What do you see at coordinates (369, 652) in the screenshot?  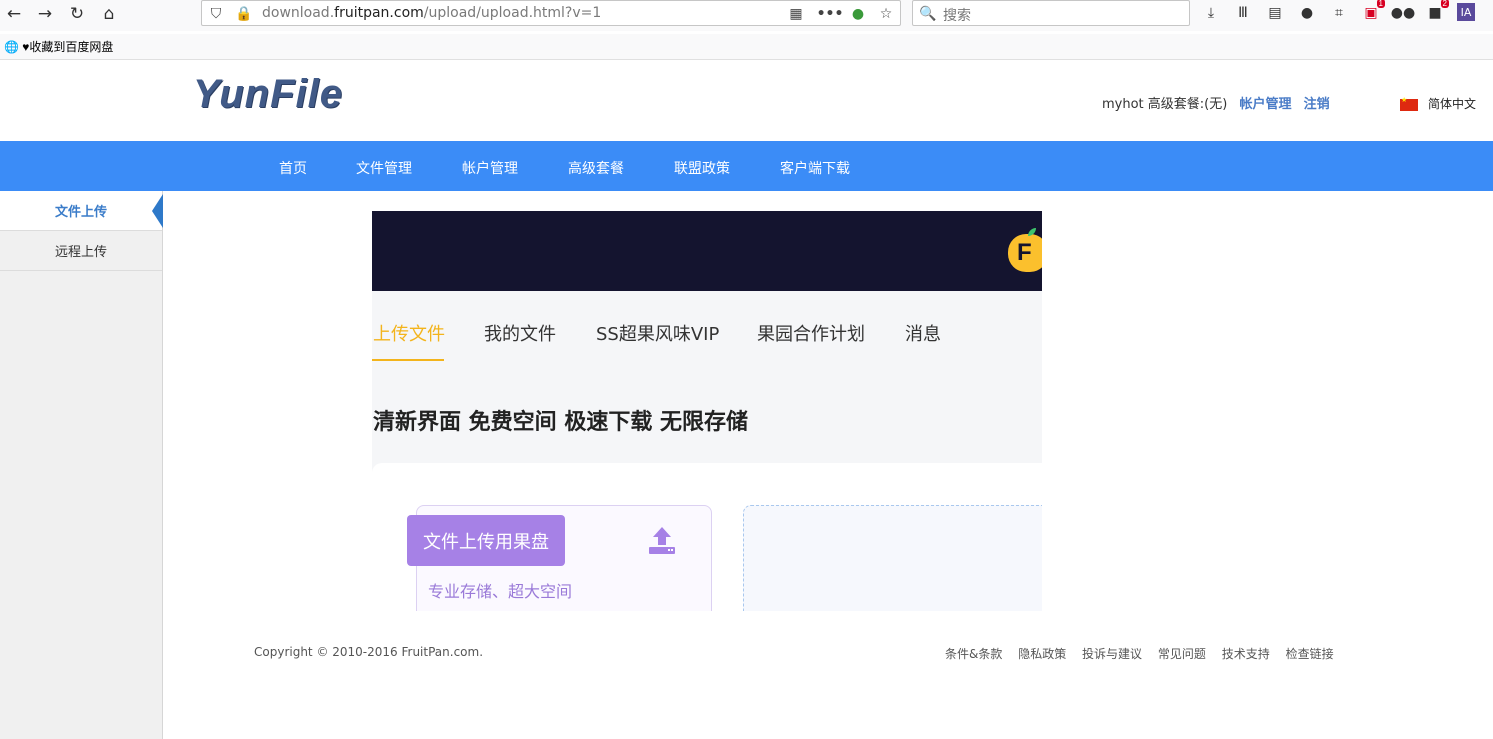 I see `copyright: Copyright © 2010-2016 FruitPan.com.` at bounding box center [369, 652].